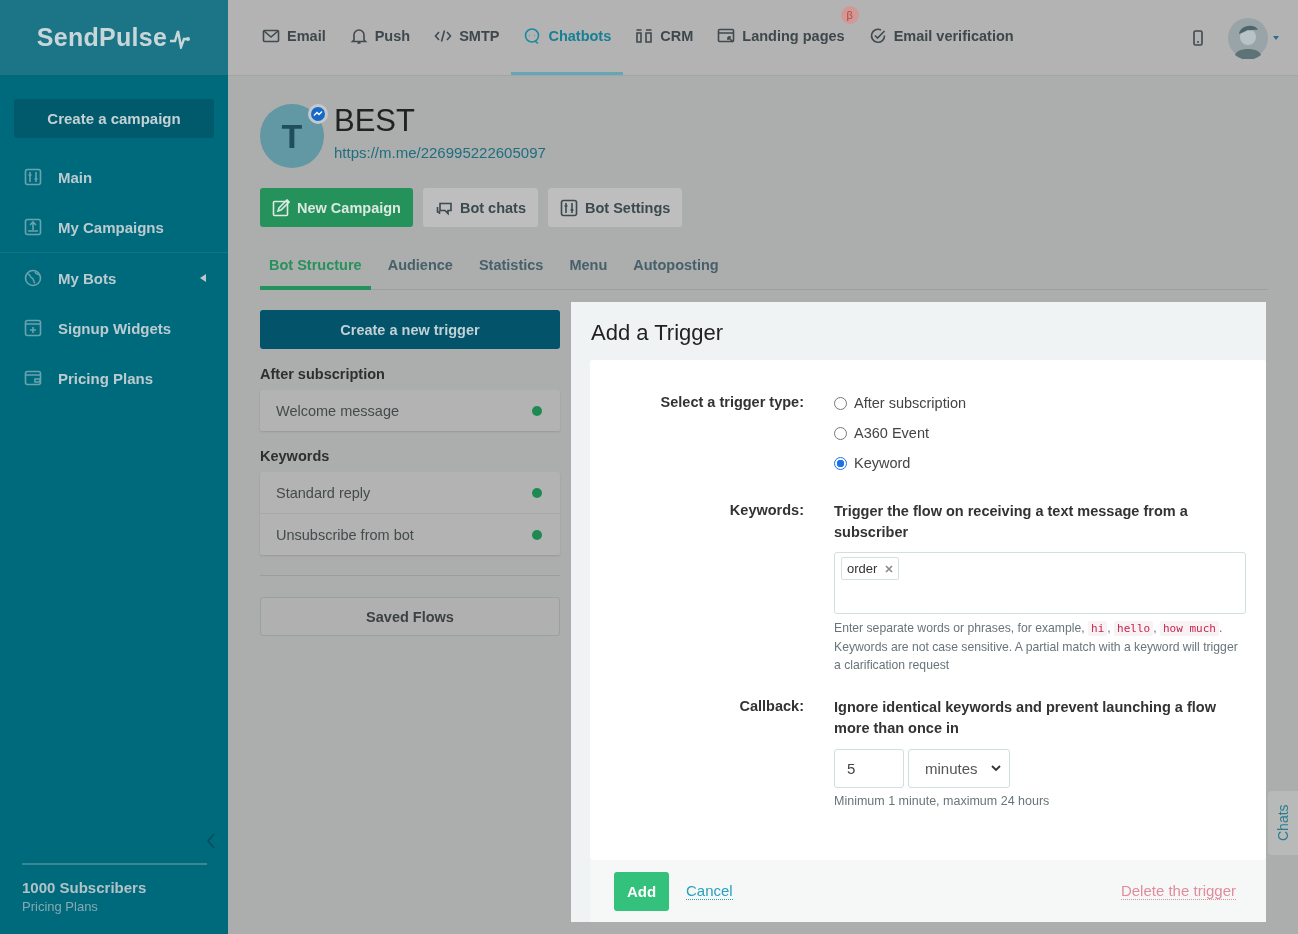 The height and width of the screenshot is (934, 1298). What do you see at coordinates (1040, 403) in the screenshot?
I see `radio-option: After subscription` at bounding box center [1040, 403].